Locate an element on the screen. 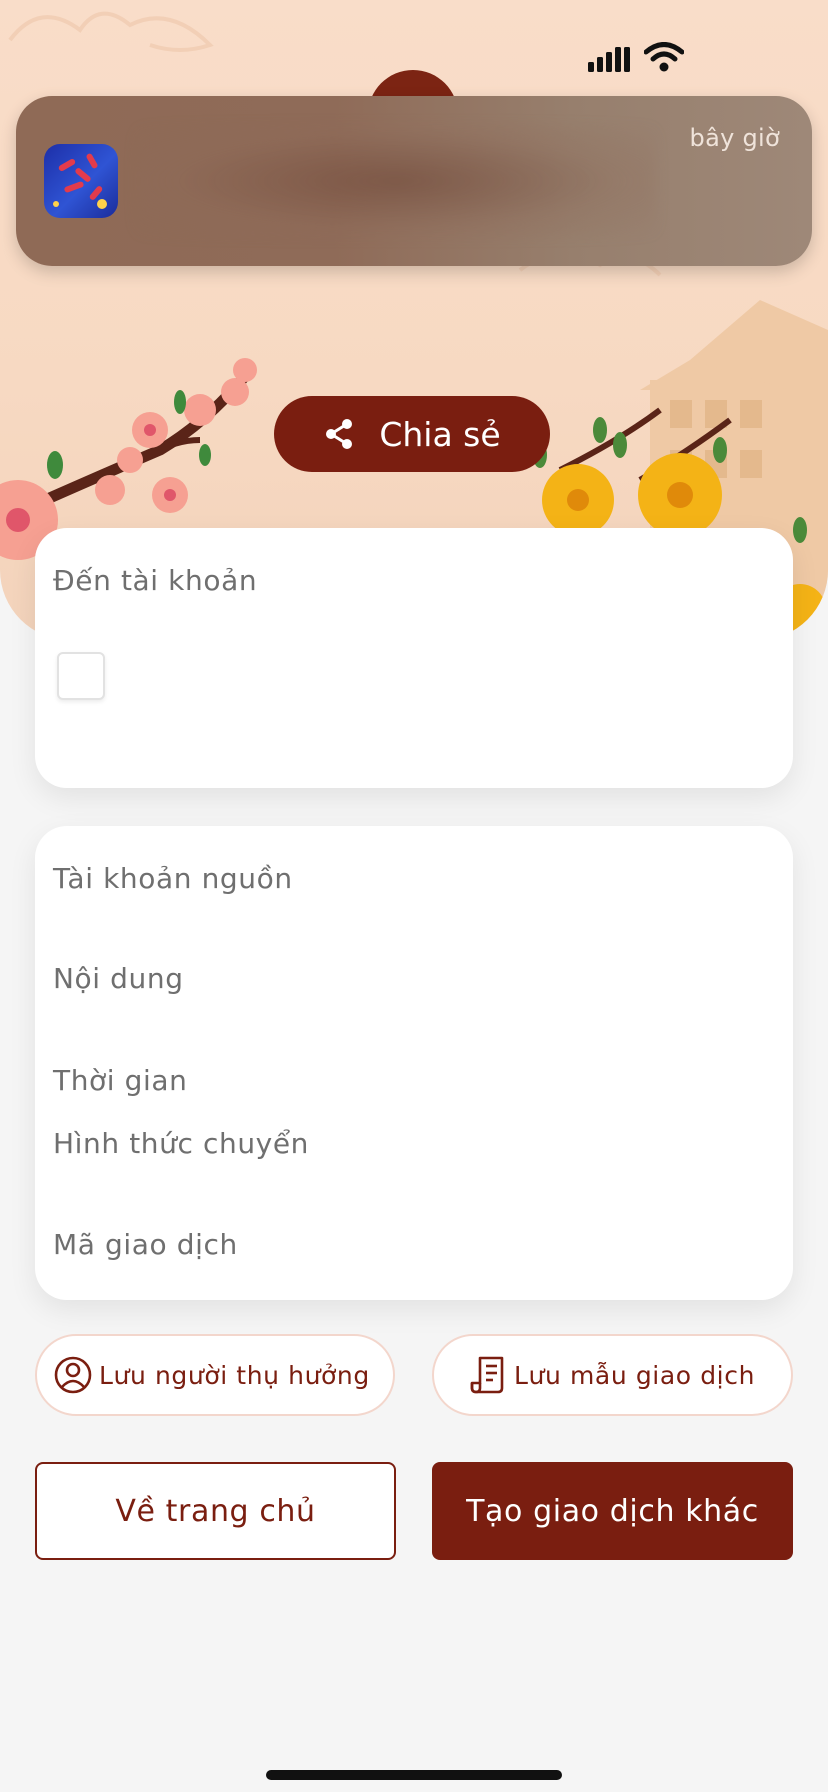 The height and width of the screenshot is (1792, 828). new-transaction-label: Tạo giao dịch khác is located at coordinates (612, 1511).